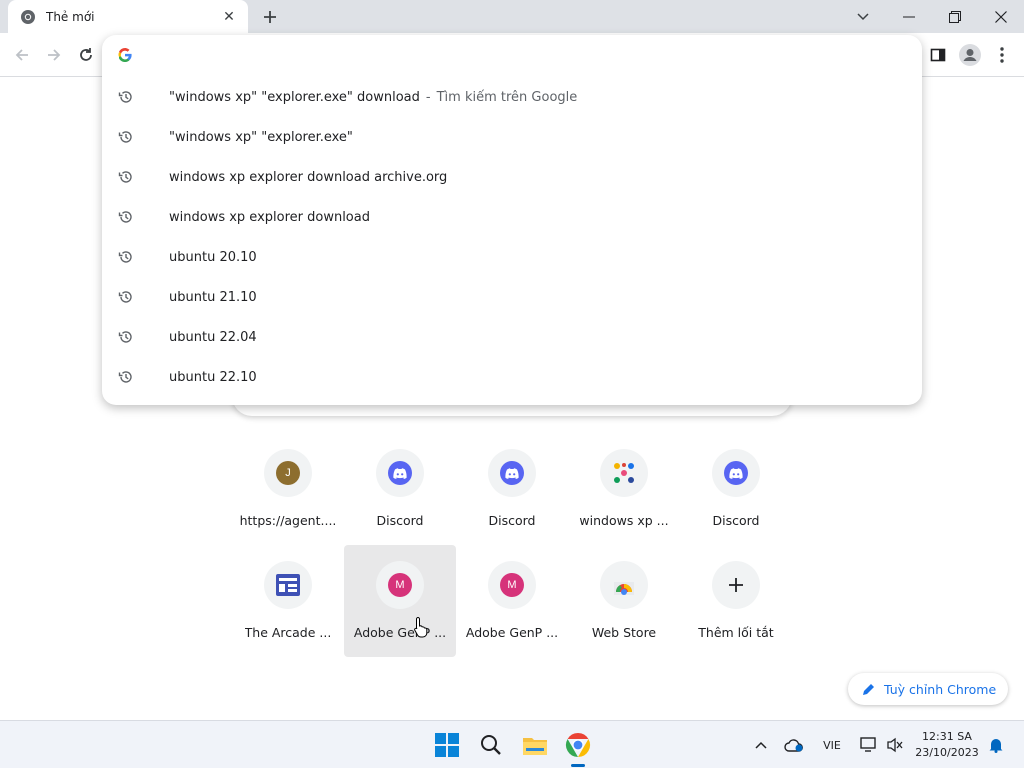 This screenshot has height=768, width=1024. Describe the element at coordinates (213, 377) in the screenshot. I see `suggestion-text: ubuntu 22.10` at that location.